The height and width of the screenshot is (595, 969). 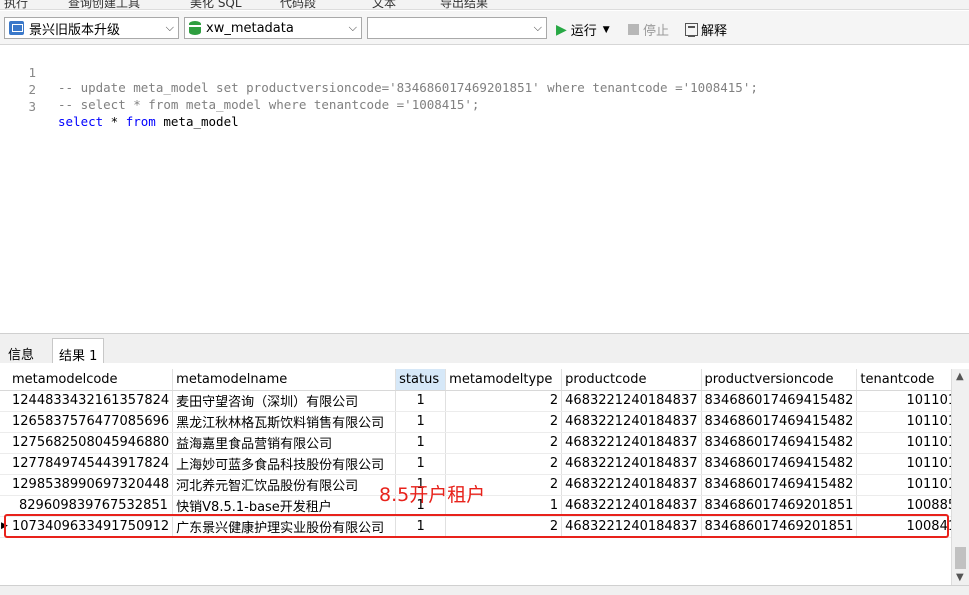 What do you see at coordinates (32, 106) in the screenshot?
I see `line-number: 3` at bounding box center [32, 106].